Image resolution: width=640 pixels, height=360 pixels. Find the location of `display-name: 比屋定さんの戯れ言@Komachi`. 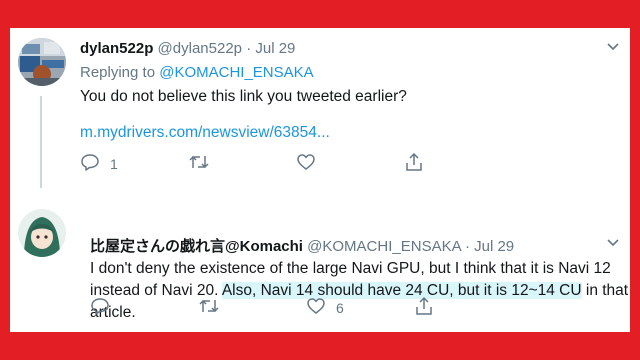

display-name: 比屋定さんの戯れ言@Komachi is located at coordinates (196, 246).